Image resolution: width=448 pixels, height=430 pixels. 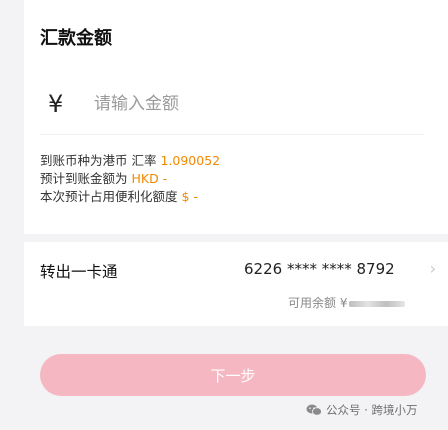 What do you see at coordinates (76, 38) in the screenshot?
I see `section-title: 汇款金额` at bounding box center [76, 38].